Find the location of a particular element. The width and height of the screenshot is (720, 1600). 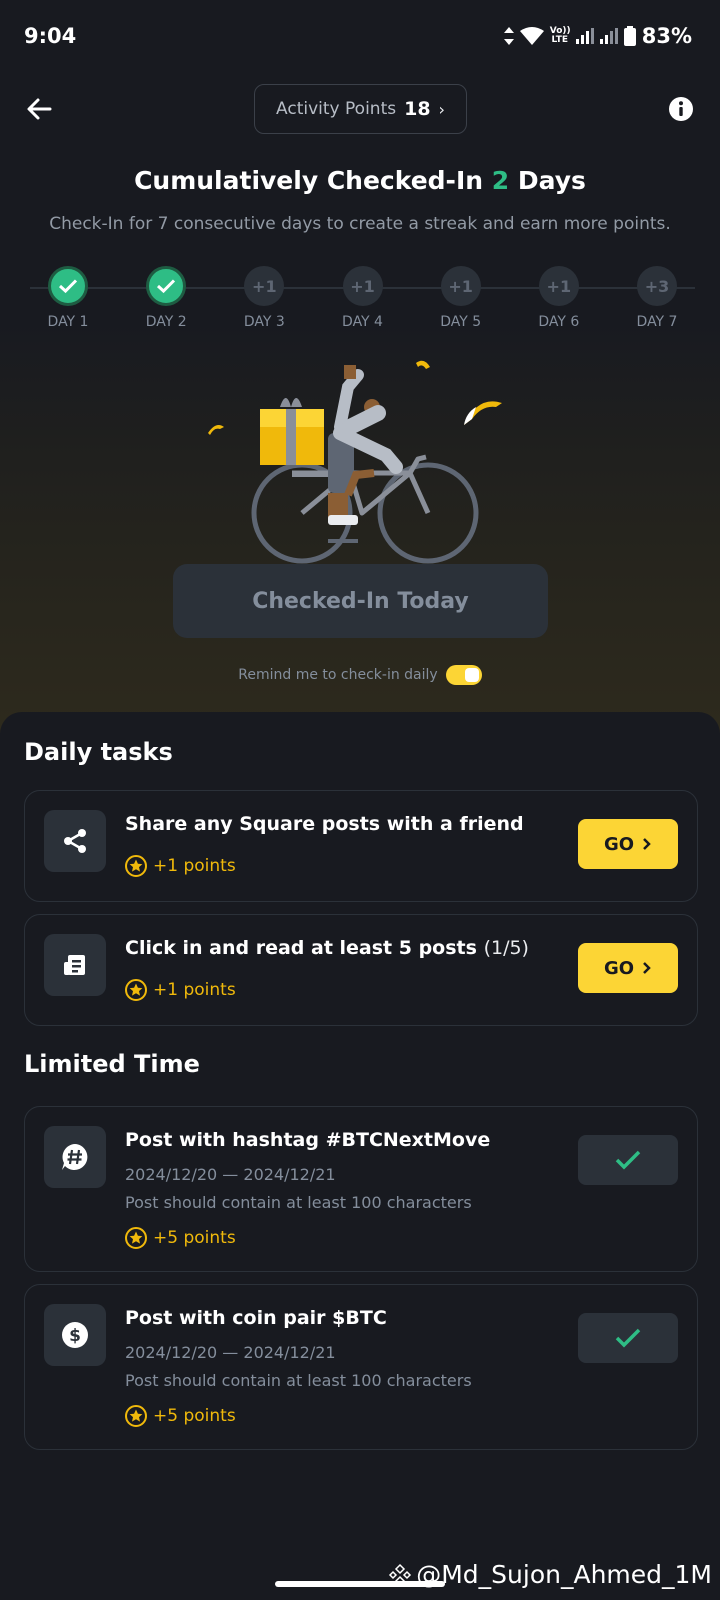

task-progress: (1/5) is located at coordinates (506, 948).